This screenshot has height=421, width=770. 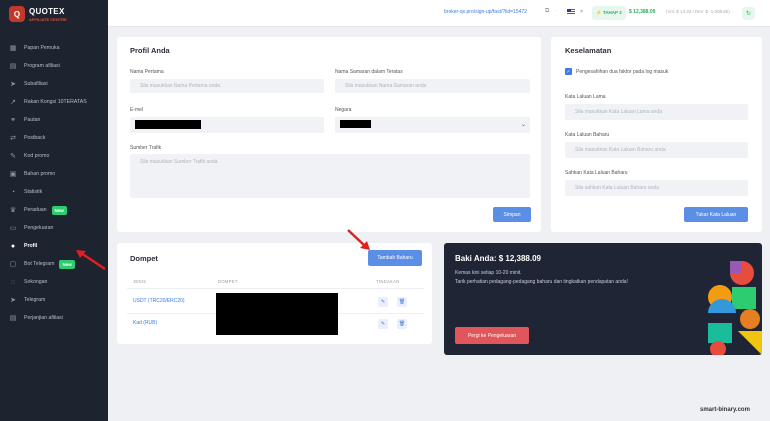 What do you see at coordinates (13, 66) in the screenshot?
I see `program-icon: ▤` at bounding box center [13, 66].